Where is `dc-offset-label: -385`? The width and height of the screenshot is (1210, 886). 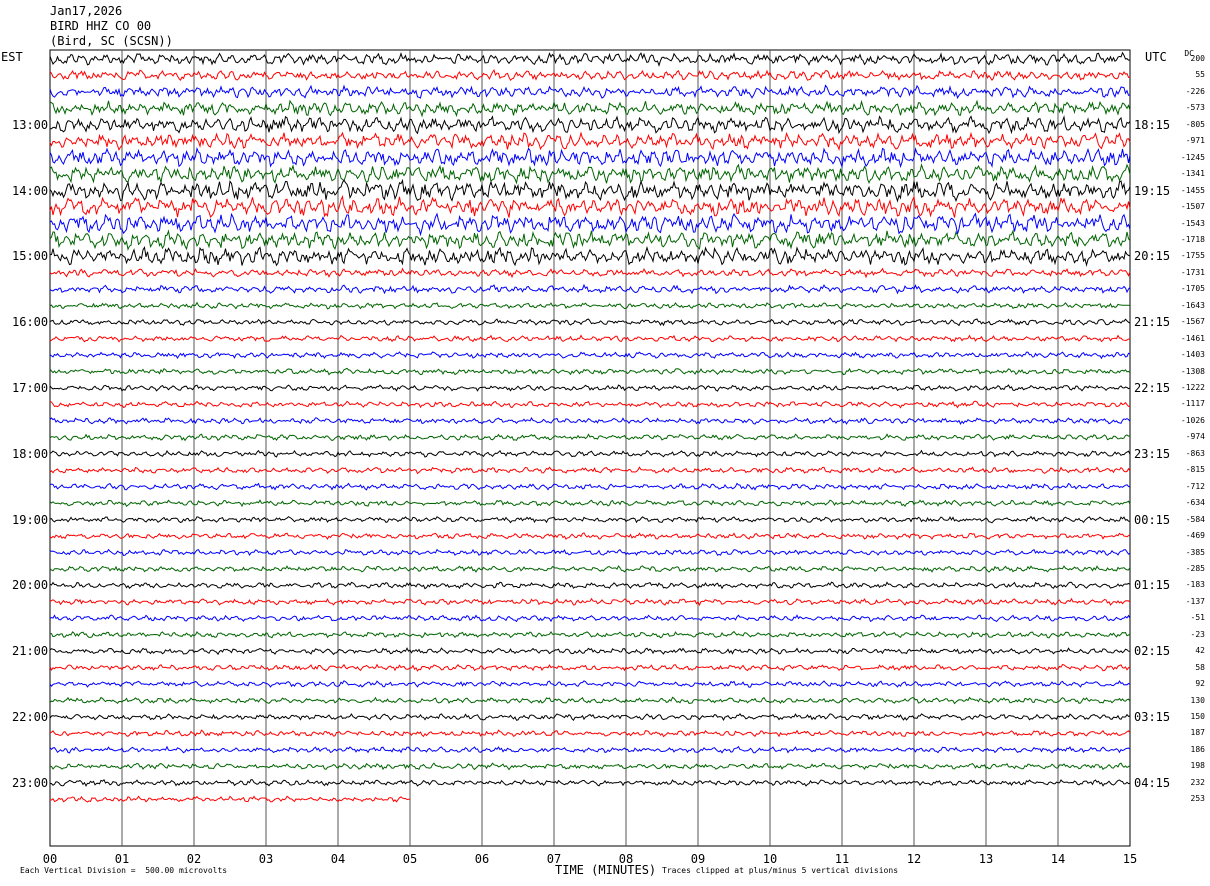 dc-offset-label: -385 is located at coordinates (1195, 552).